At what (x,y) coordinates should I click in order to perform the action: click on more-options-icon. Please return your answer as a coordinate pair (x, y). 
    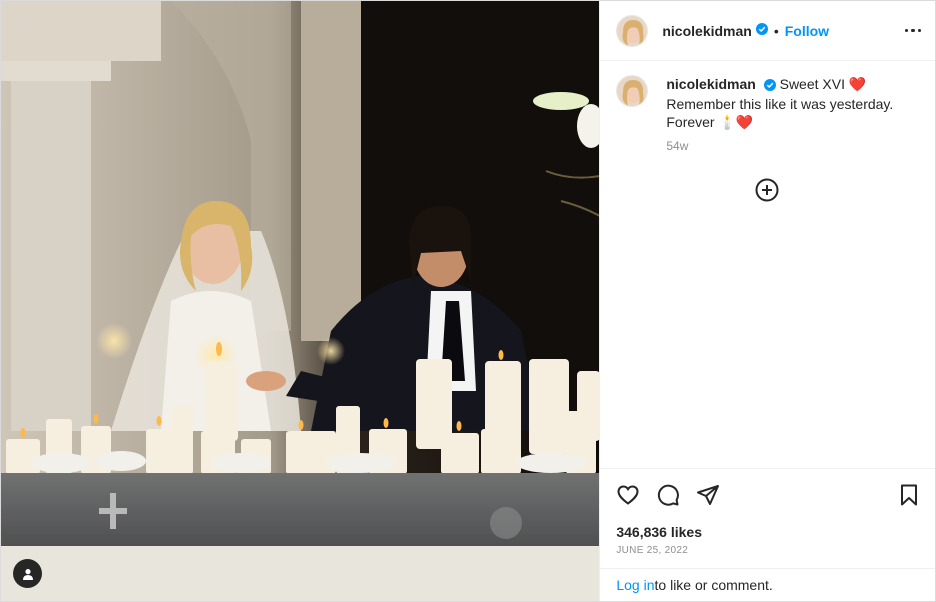
    Looking at the image, I should click on (912, 31).